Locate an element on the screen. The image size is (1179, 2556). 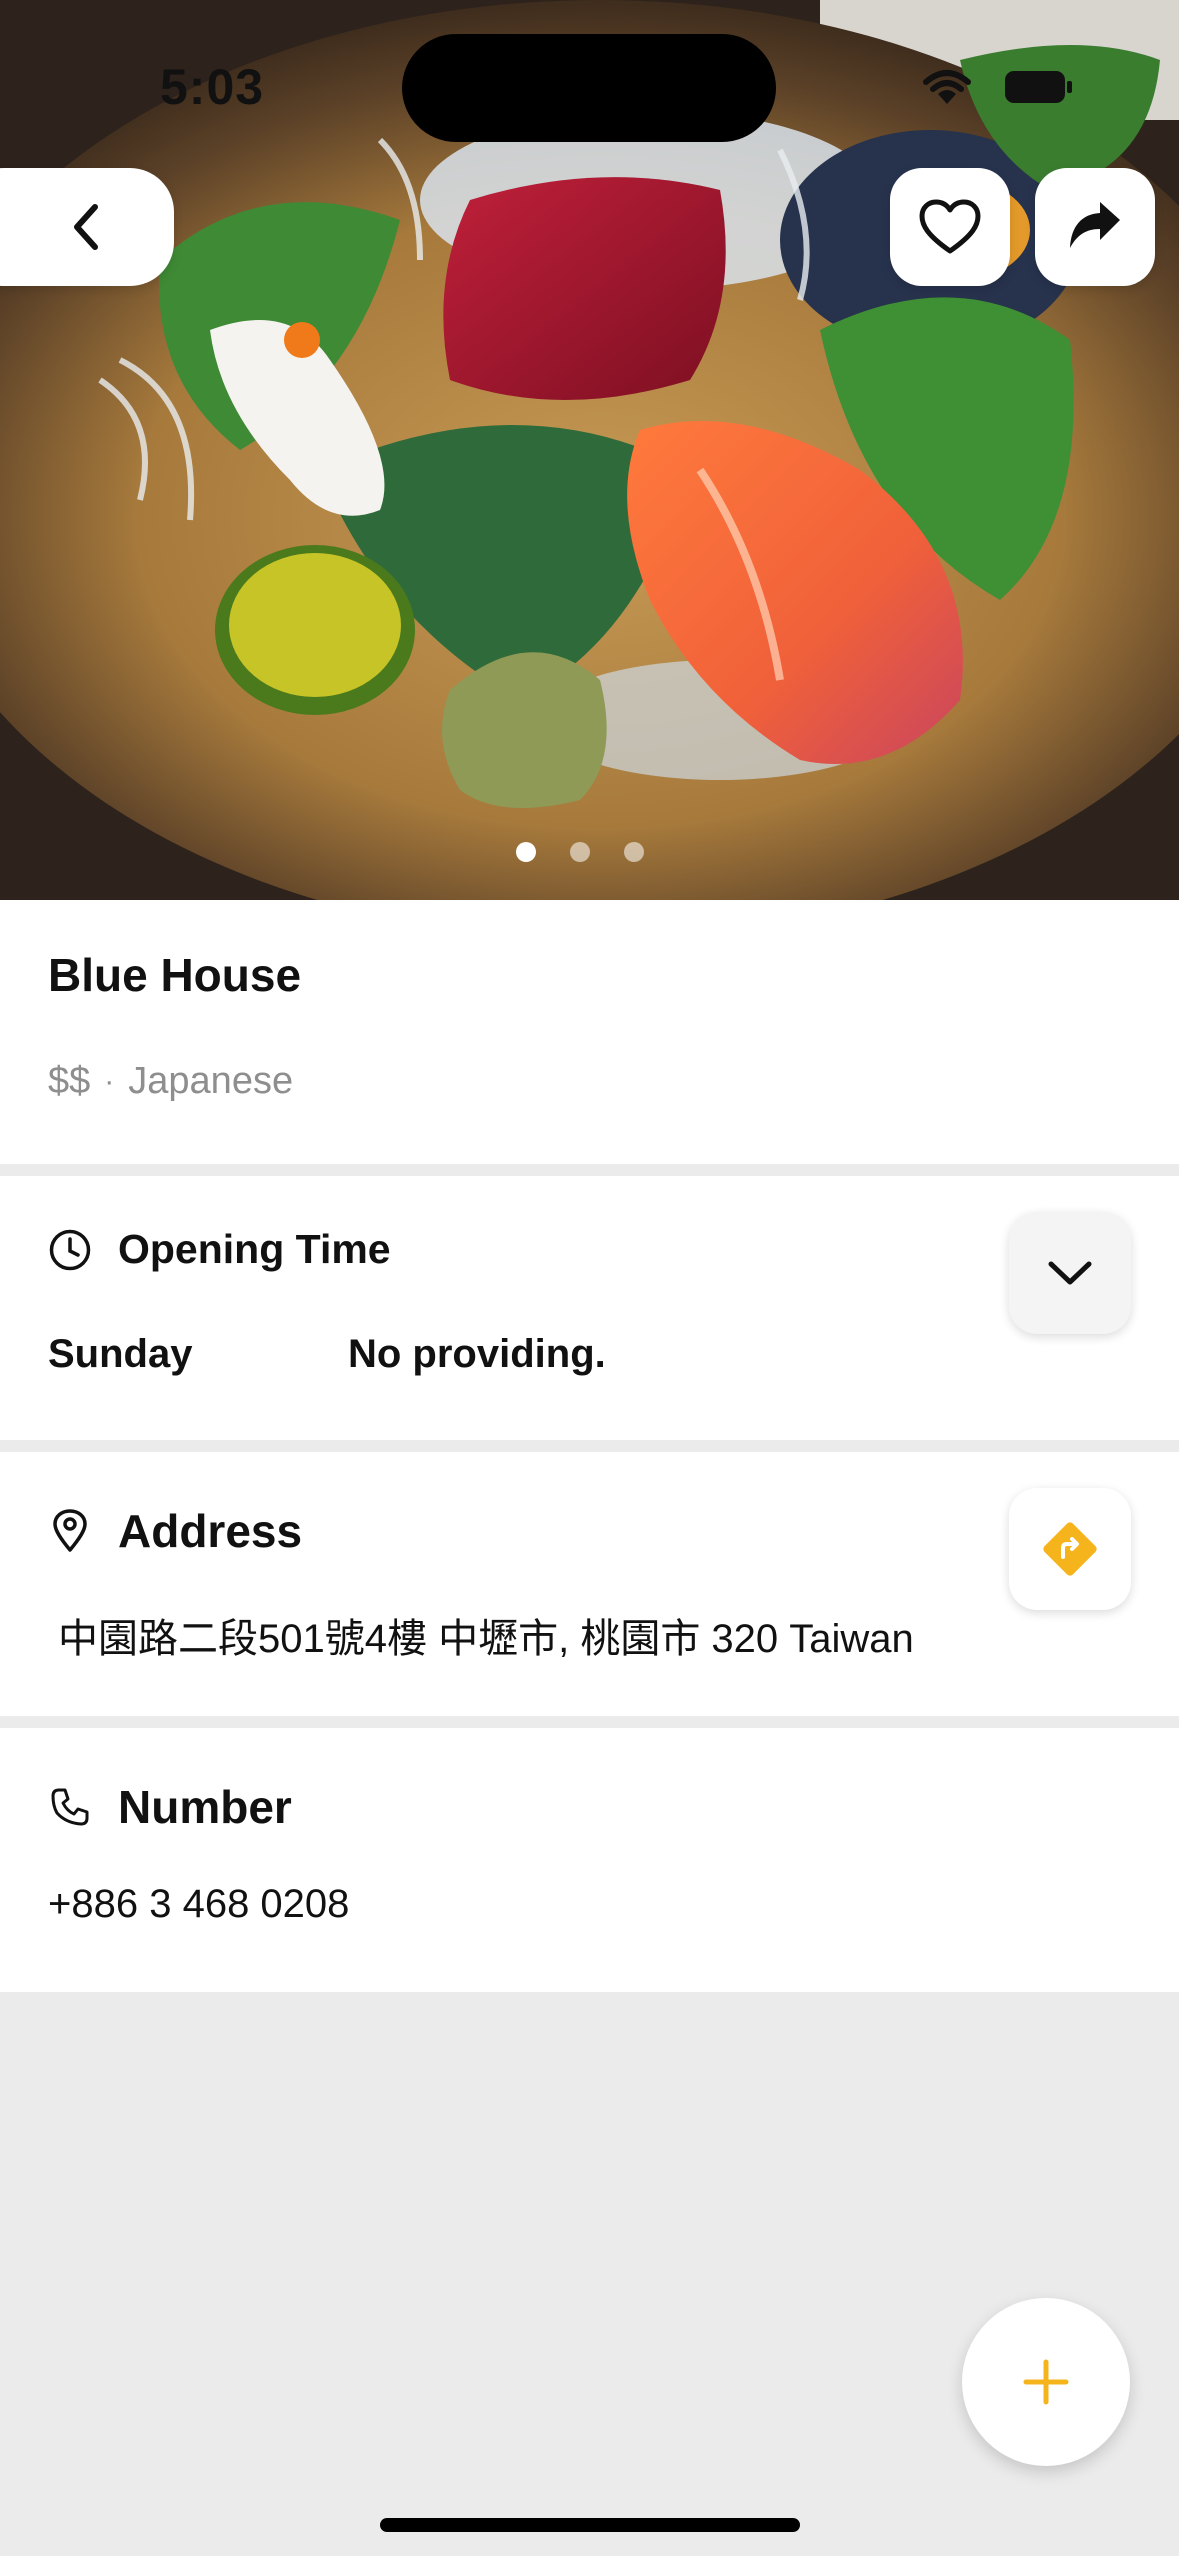
address-value: 中園路二段501號4樓 中壢市, 桃園市 320 Taiwan is located at coordinates (486, 1635).